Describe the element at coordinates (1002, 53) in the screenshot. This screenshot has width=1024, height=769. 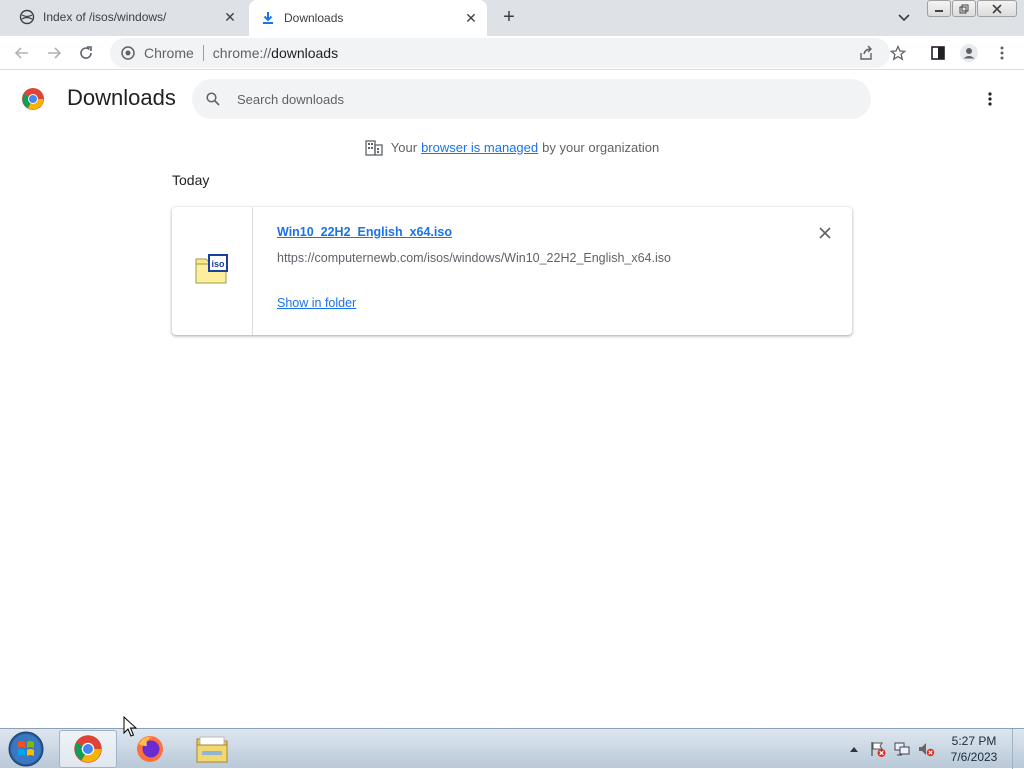
I see `chrome-menu-icon` at that location.